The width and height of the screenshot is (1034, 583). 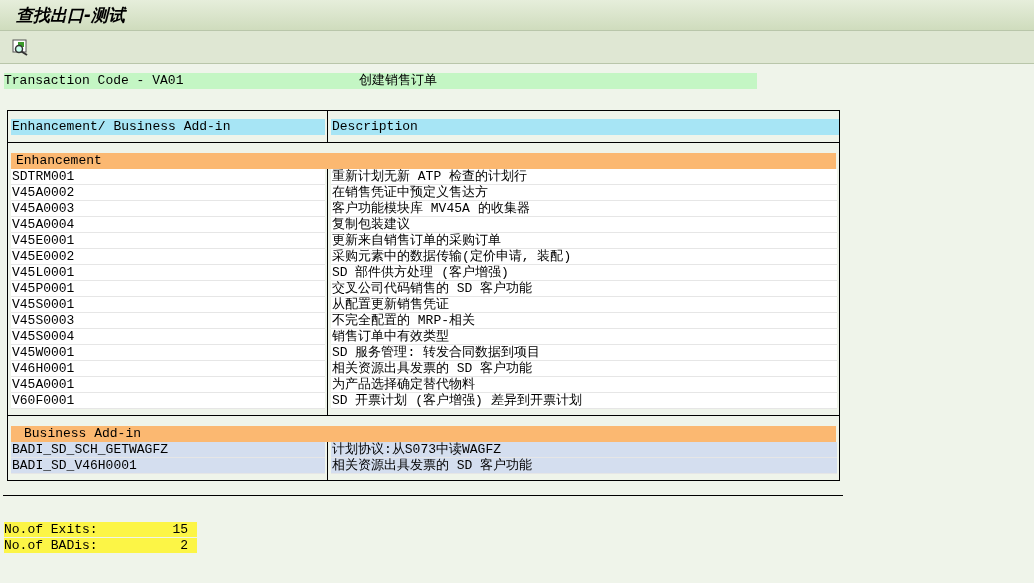 What do you see at coordinates (168, 369) in the screenshot?
I see `exit-name: V46H0001` at bounding box center [168, 369].